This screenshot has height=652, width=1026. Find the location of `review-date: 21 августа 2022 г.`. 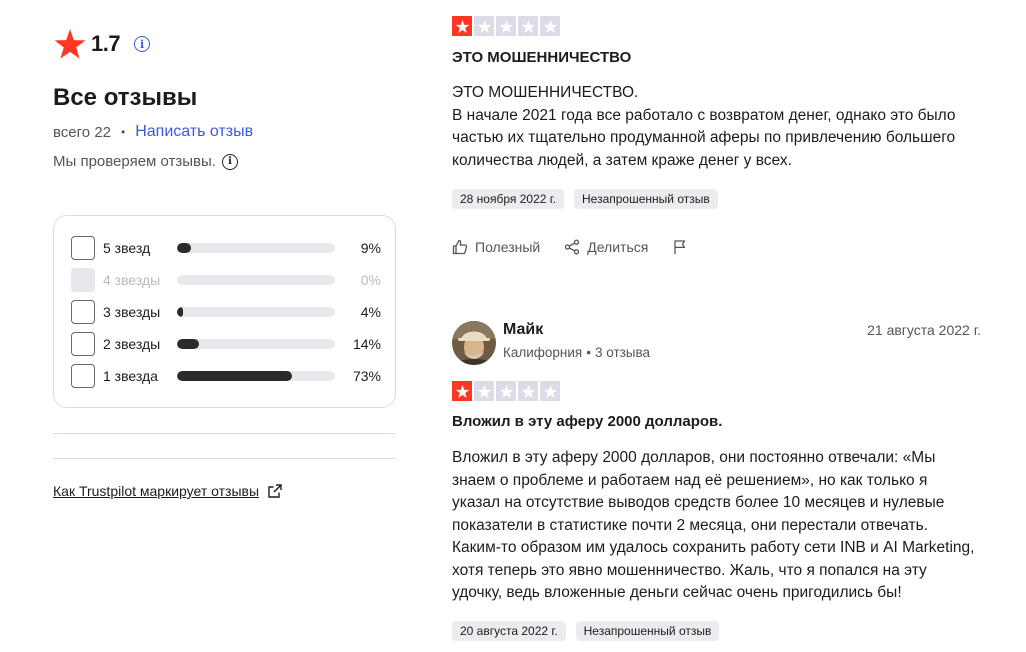

review-date: 21 августа 2022 г. is located at coordinates (924, 330).